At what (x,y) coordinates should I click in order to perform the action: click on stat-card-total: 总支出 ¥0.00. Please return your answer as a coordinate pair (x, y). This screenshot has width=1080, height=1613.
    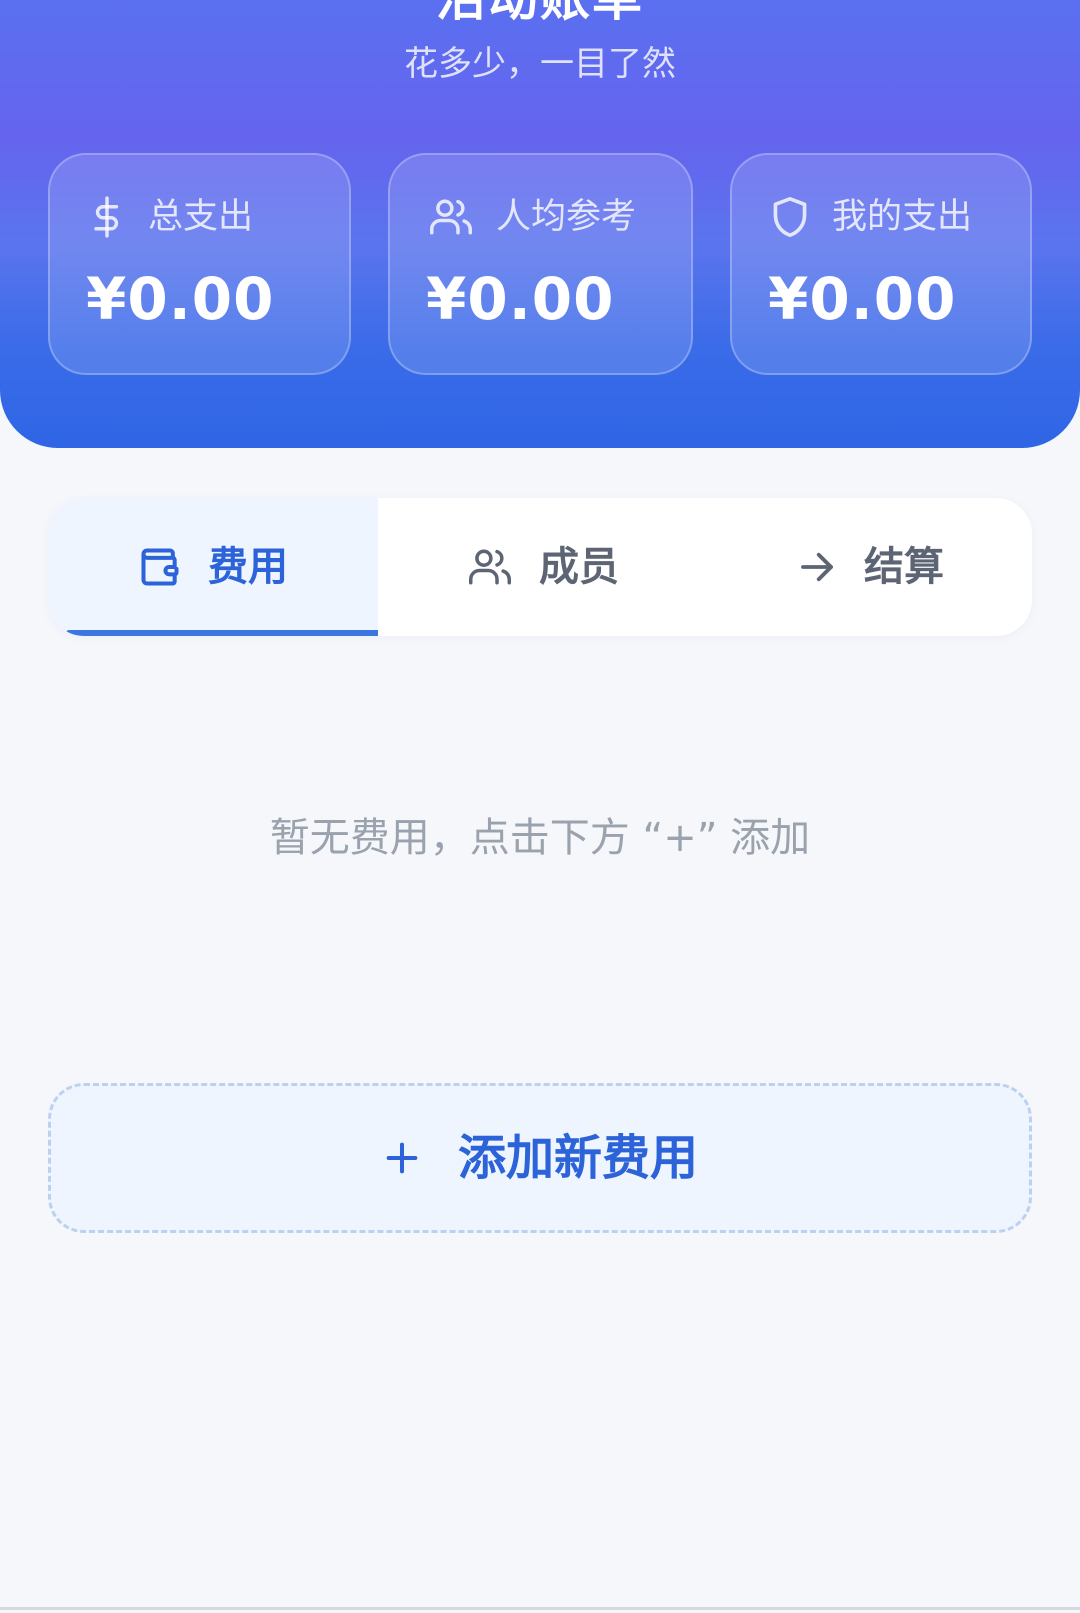
    Looking at the image, I should click on (199, 264).